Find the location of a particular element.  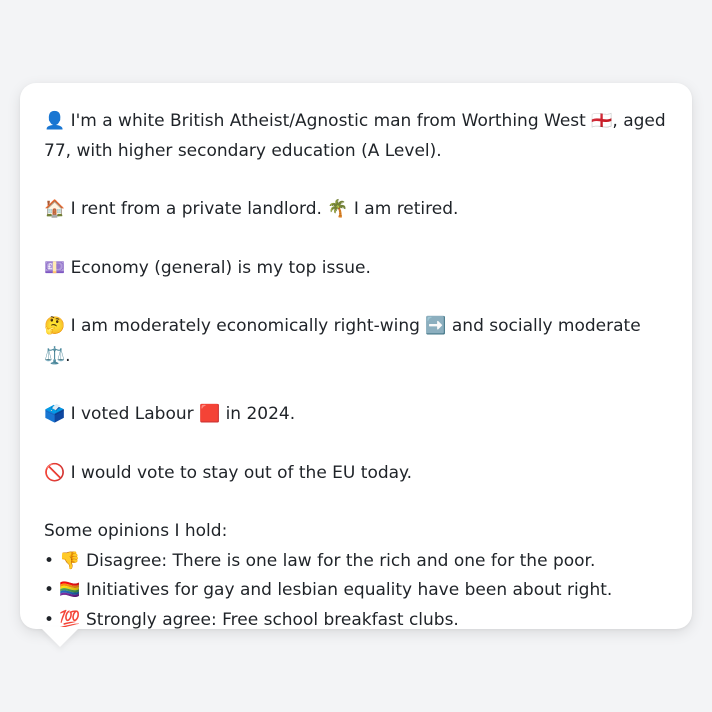

bubble-tail is located at coordinates (60, 637).